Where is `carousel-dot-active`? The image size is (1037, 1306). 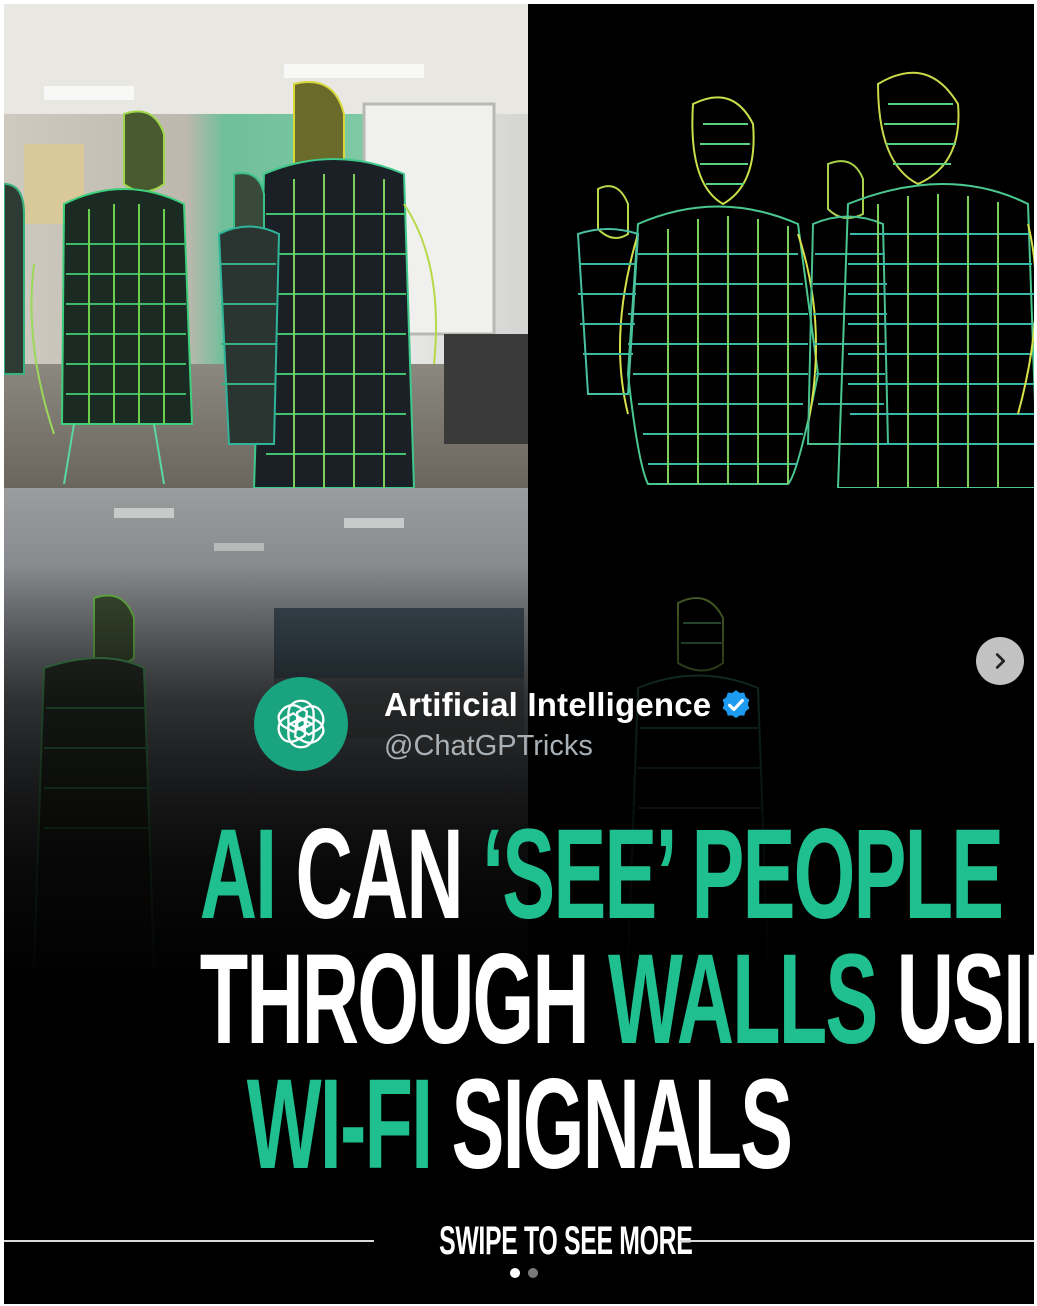
carousel-dot-active is located at coordinates (515, 1273).